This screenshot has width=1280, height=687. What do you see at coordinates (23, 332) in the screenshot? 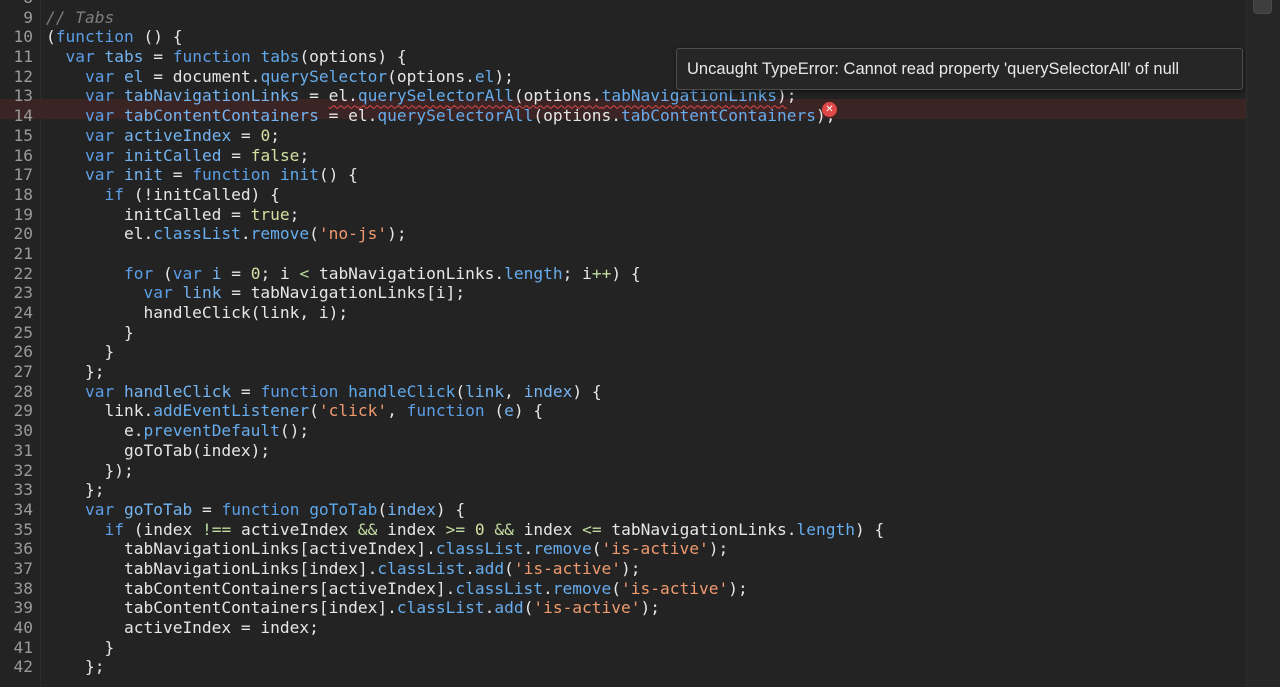
I see `line-number: 25` at bounding box center [23, 332].